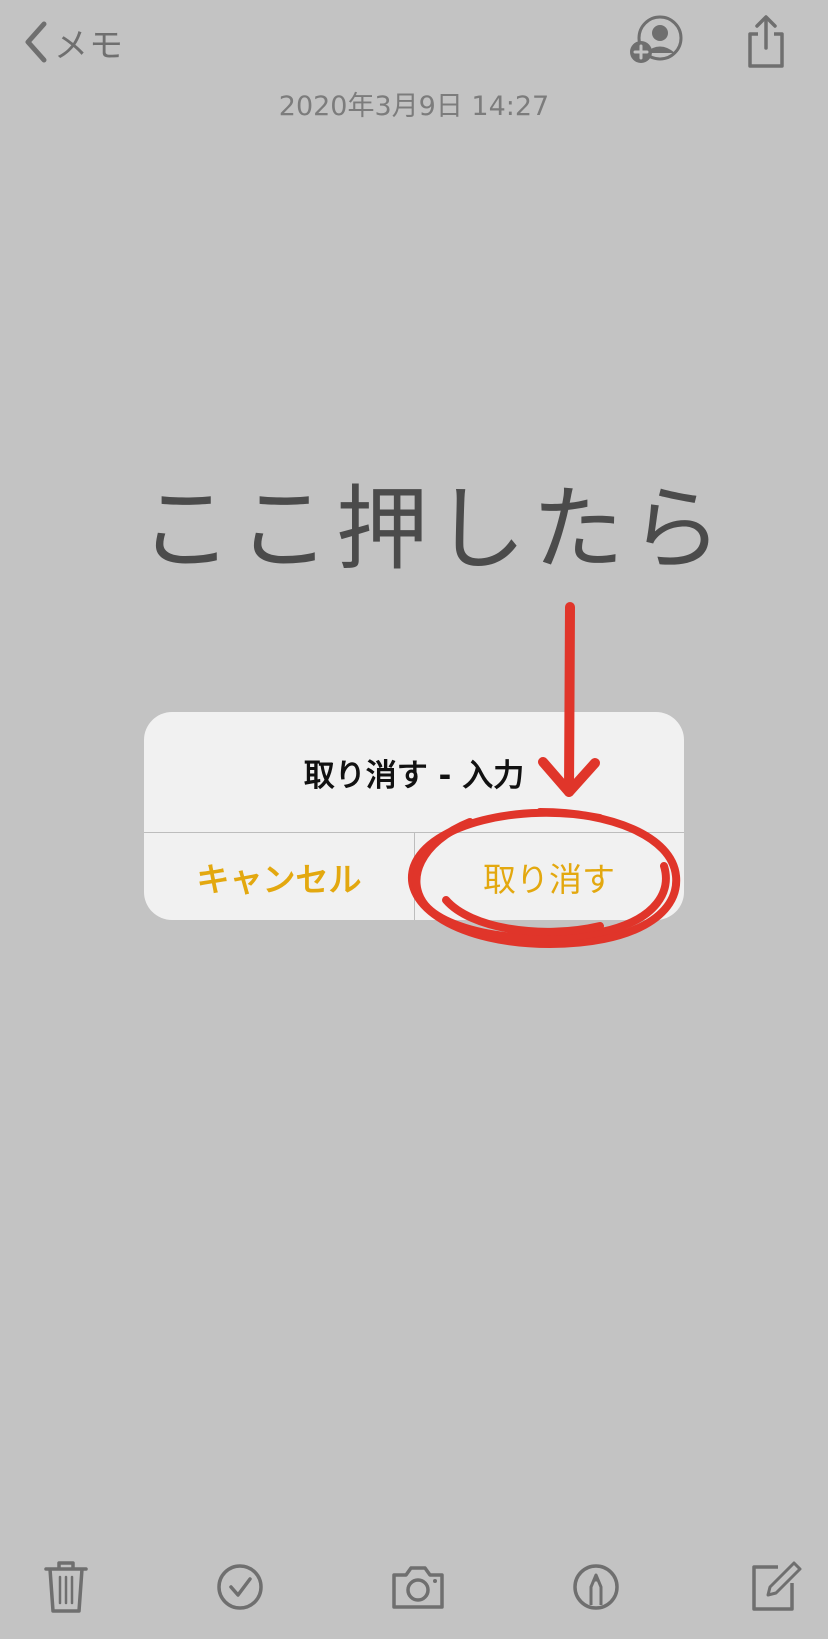 The image size is (828, 1639). I want to click on undo-button: 取り消す, so click(549, 876).